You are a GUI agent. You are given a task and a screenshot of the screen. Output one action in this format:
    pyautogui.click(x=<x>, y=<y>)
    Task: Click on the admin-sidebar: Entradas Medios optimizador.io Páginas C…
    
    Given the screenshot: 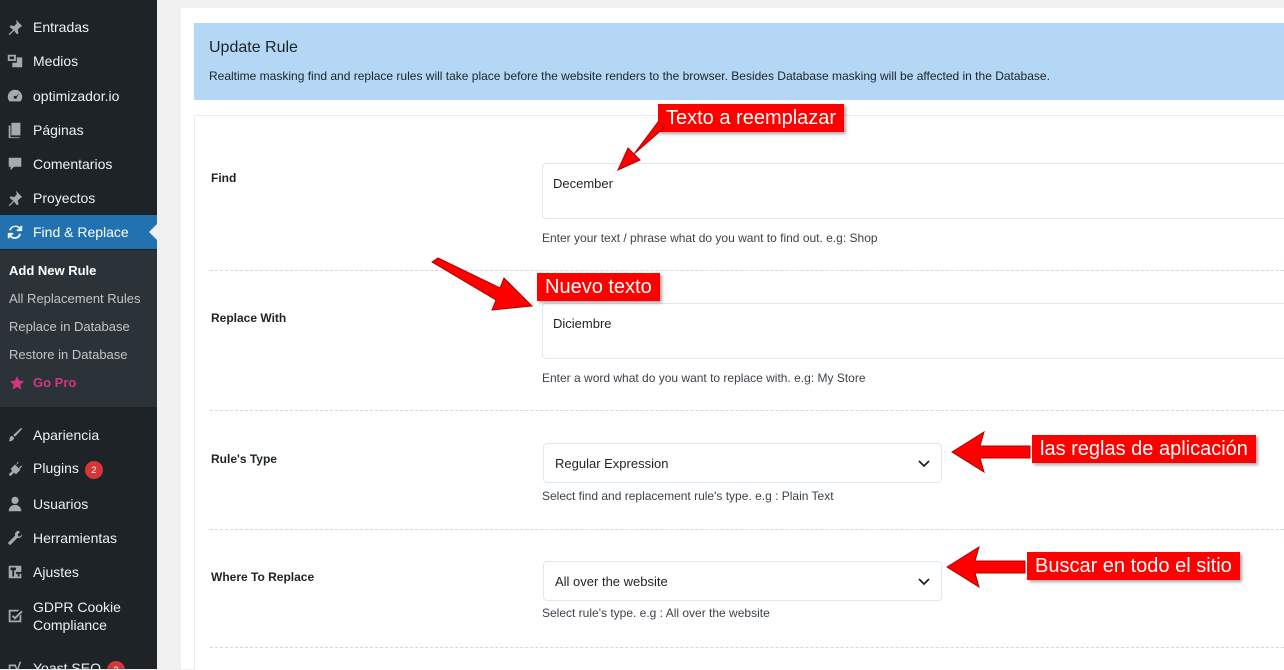 What is the action you would take?
    pyautogui.click(x=78, y=334)
    